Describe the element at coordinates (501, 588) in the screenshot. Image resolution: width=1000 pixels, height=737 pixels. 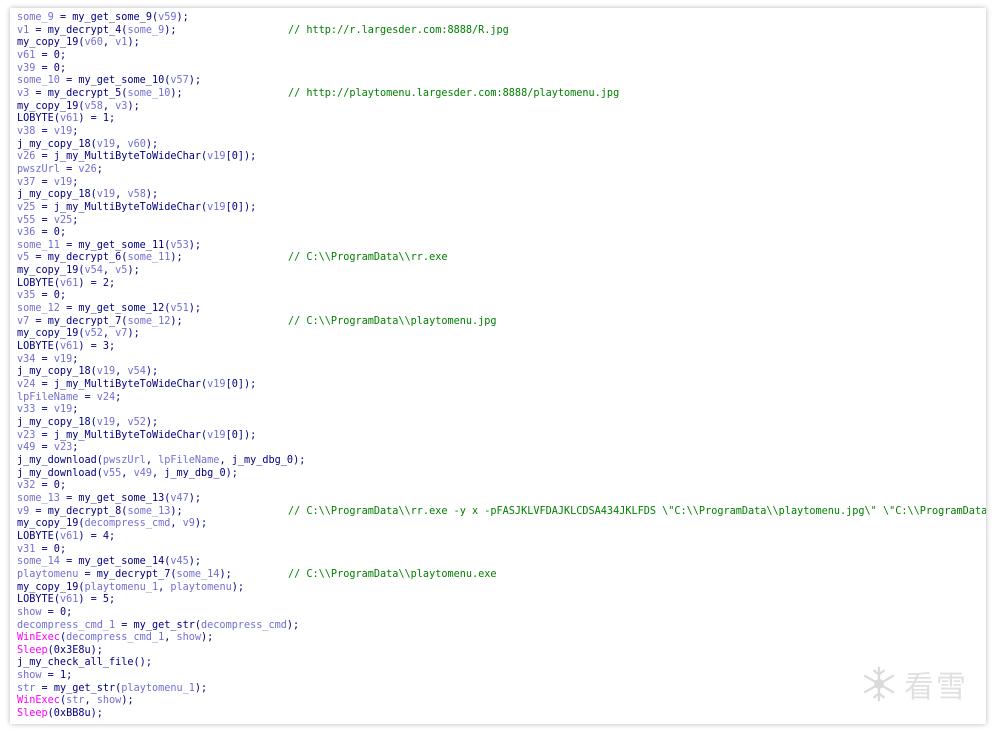
I see `code-line: my_copy_19(playtomenu_1, playtomenu);` at that location.